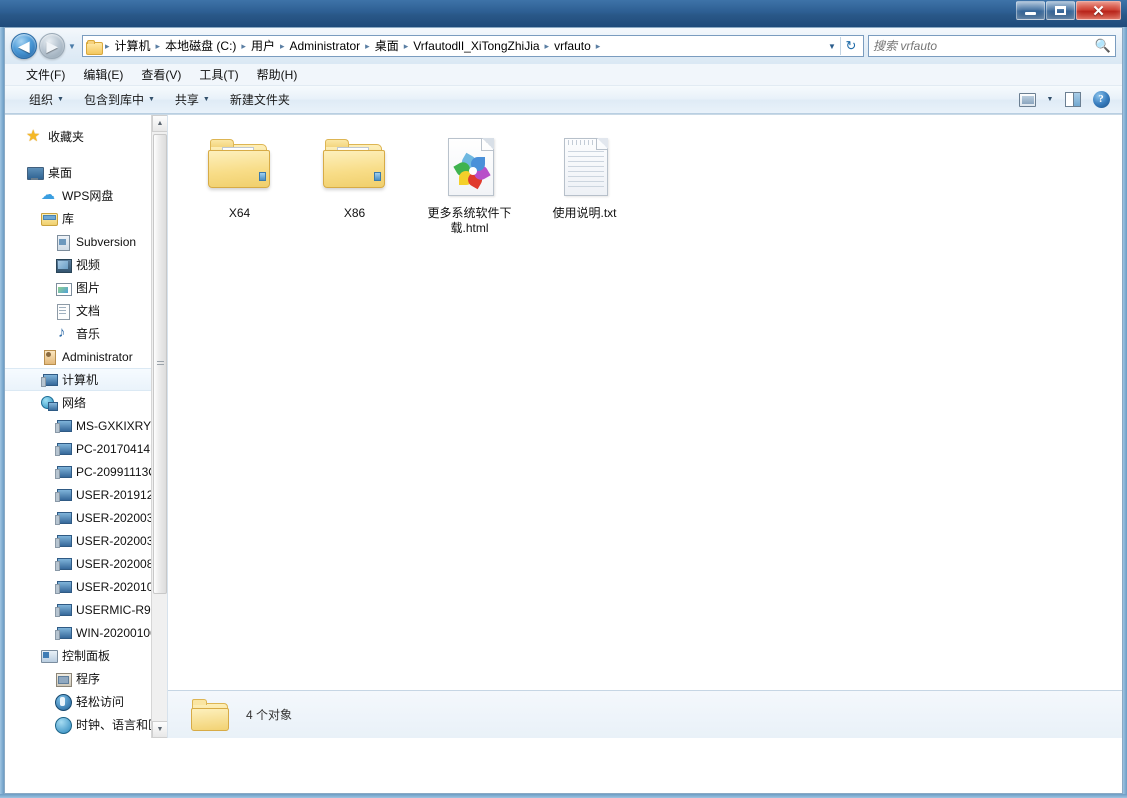 The image size is (1127, 798). I want to click on sidebar-item-network-computer: WIN-20200106G, so click(86, 632).